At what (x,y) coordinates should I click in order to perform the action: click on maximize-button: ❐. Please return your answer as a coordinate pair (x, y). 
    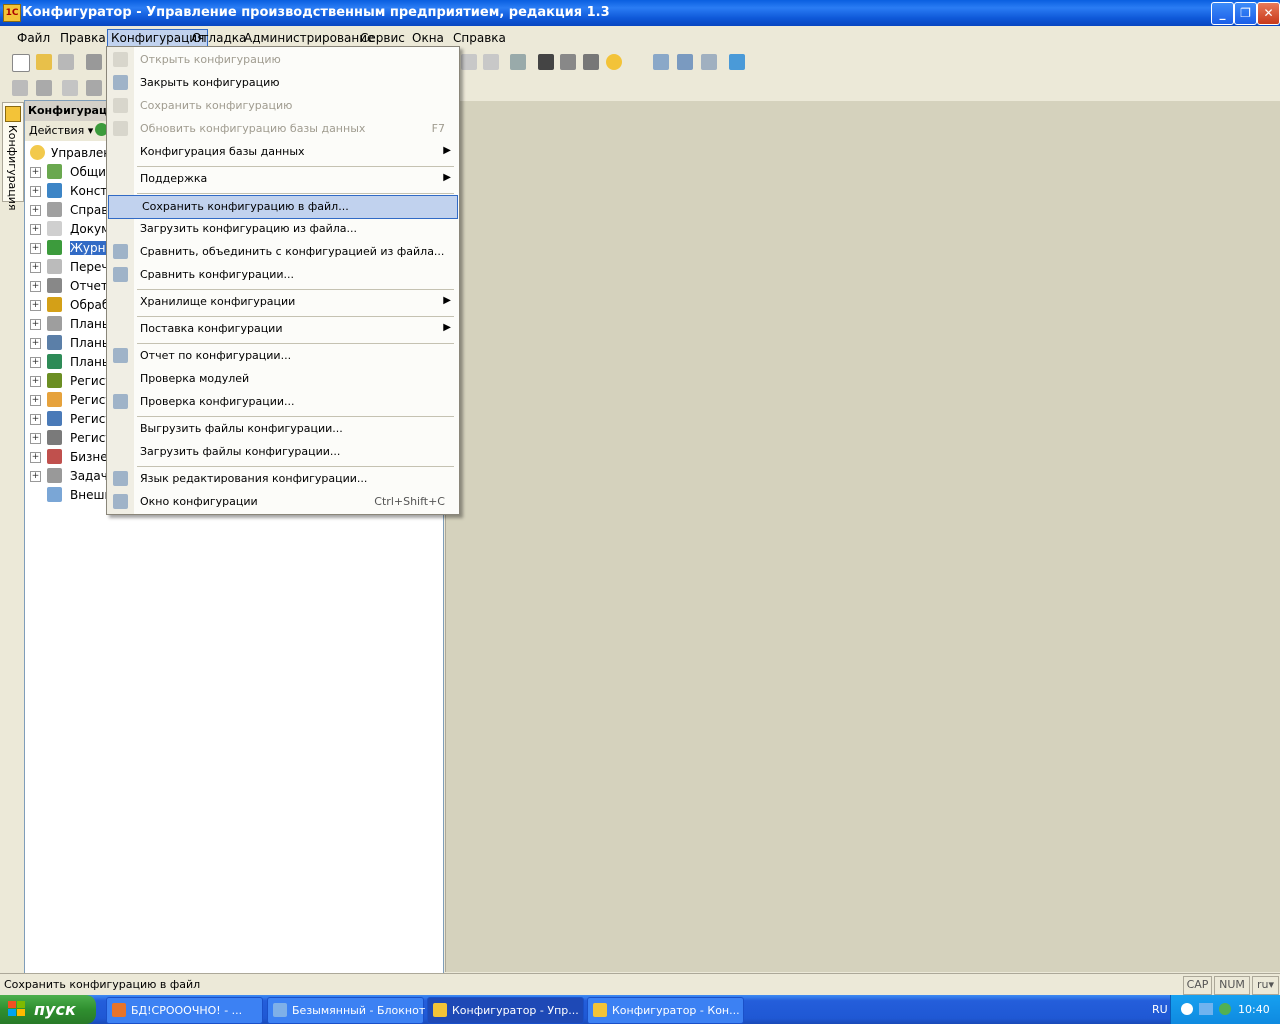
    Looking at the image, I should click on (1245, 13).